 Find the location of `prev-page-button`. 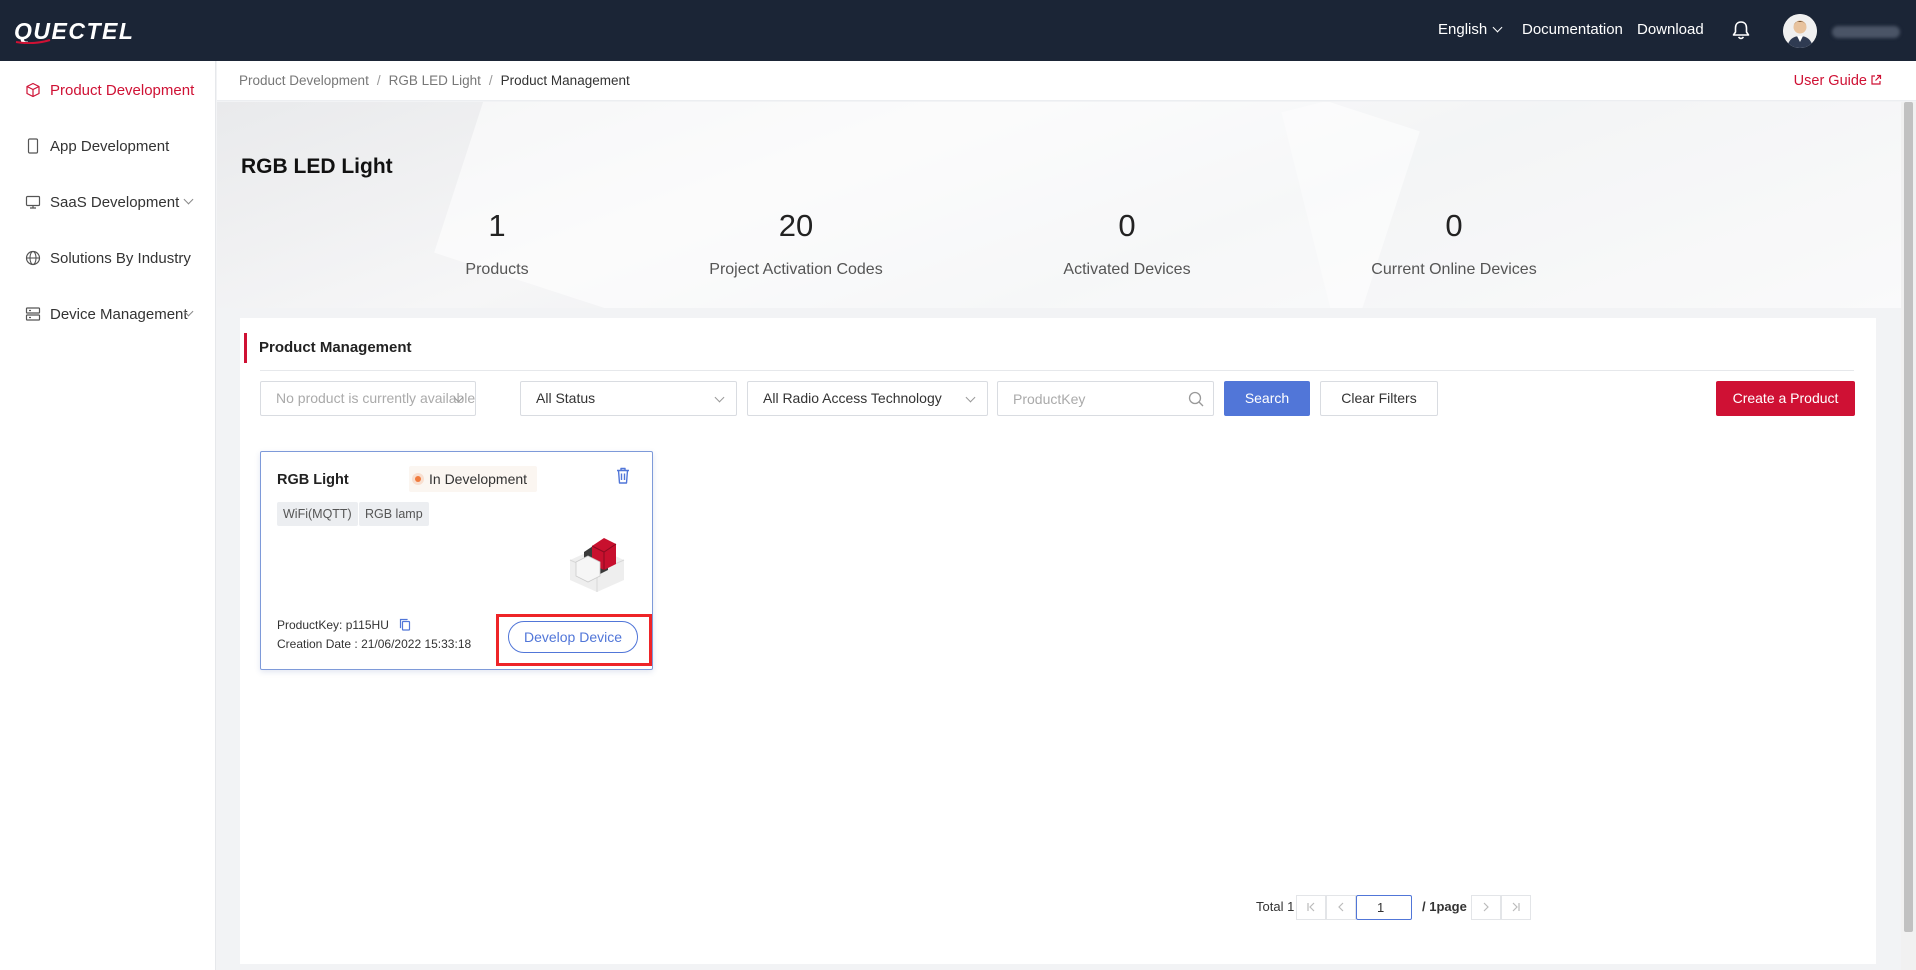

prev-page-button is located at coordinates (1341, 907).